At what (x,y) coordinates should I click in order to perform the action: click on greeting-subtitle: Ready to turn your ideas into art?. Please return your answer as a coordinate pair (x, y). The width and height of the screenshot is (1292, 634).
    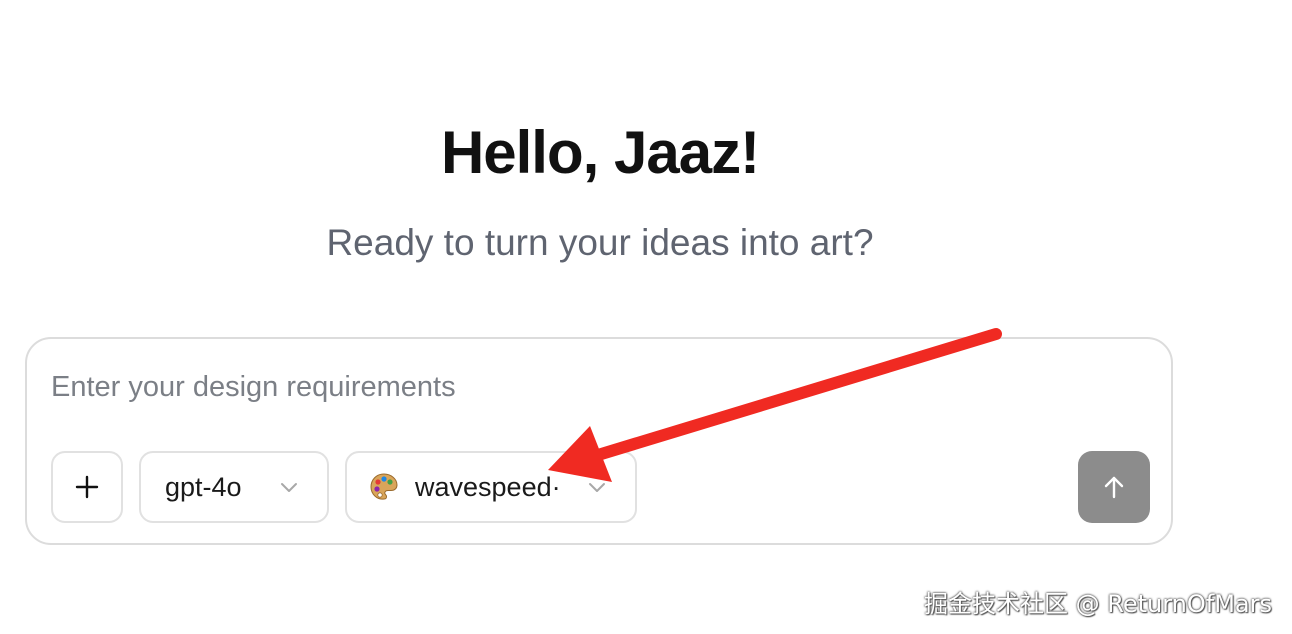
    Looking at the image, I should click on (600, 242).